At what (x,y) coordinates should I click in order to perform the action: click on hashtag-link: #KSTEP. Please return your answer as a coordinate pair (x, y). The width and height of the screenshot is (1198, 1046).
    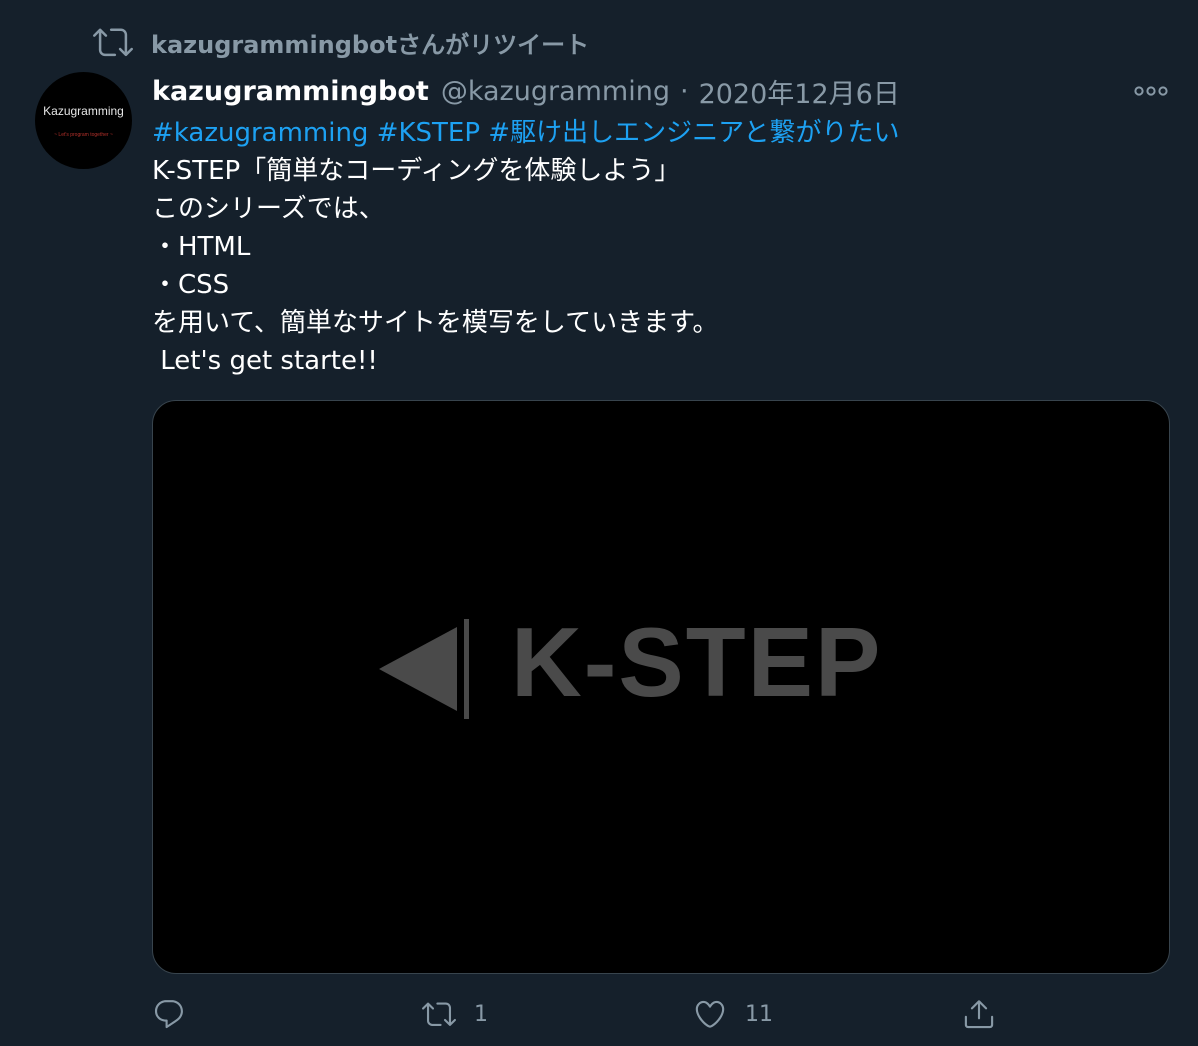
    Looking at the image, I should click on (428, 133).